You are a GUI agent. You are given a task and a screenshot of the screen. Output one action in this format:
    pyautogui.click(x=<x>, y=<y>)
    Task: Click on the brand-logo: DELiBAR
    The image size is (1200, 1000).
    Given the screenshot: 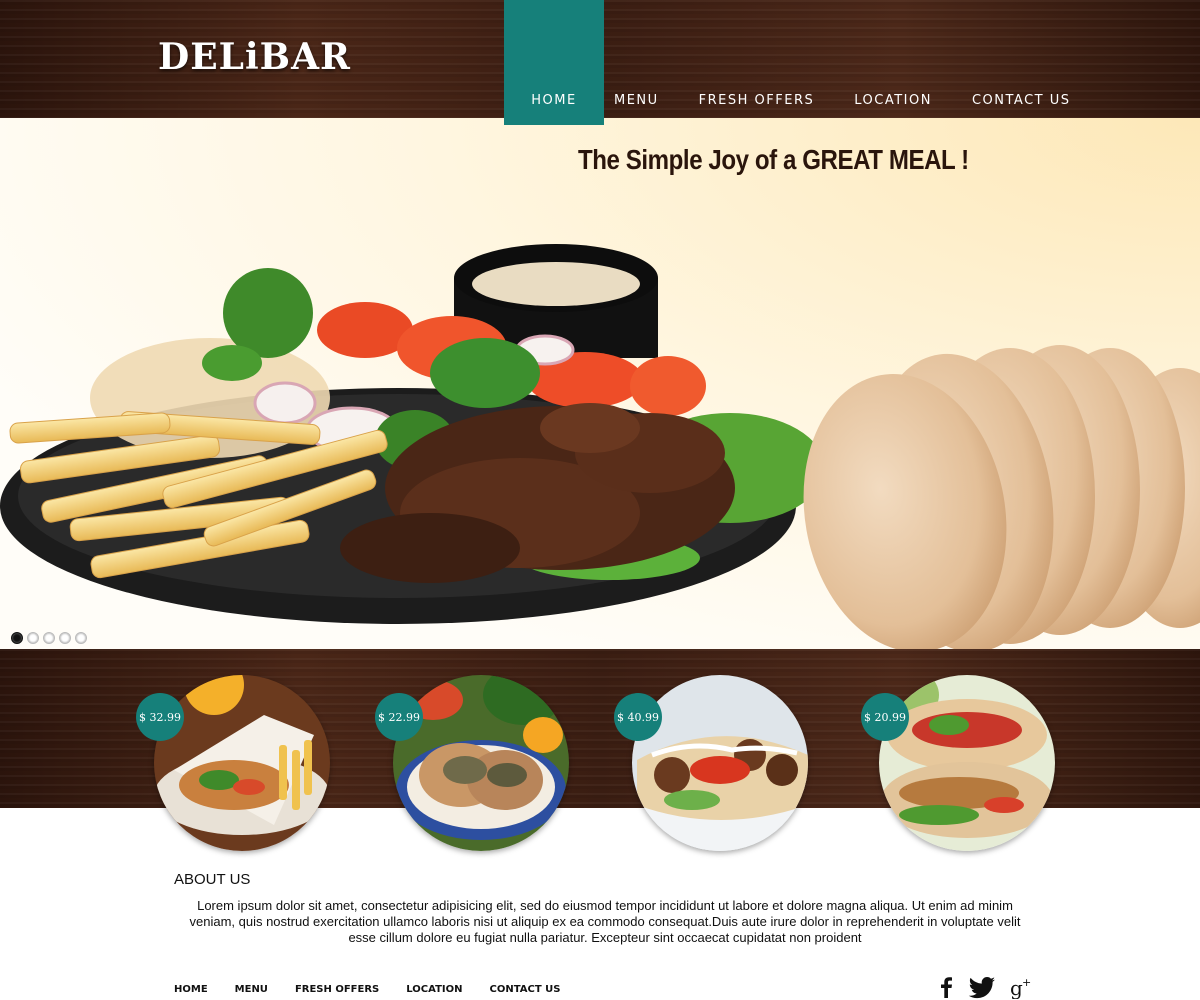 What is the action you would take?
    pyautogui.click(x=254, y=57)
    